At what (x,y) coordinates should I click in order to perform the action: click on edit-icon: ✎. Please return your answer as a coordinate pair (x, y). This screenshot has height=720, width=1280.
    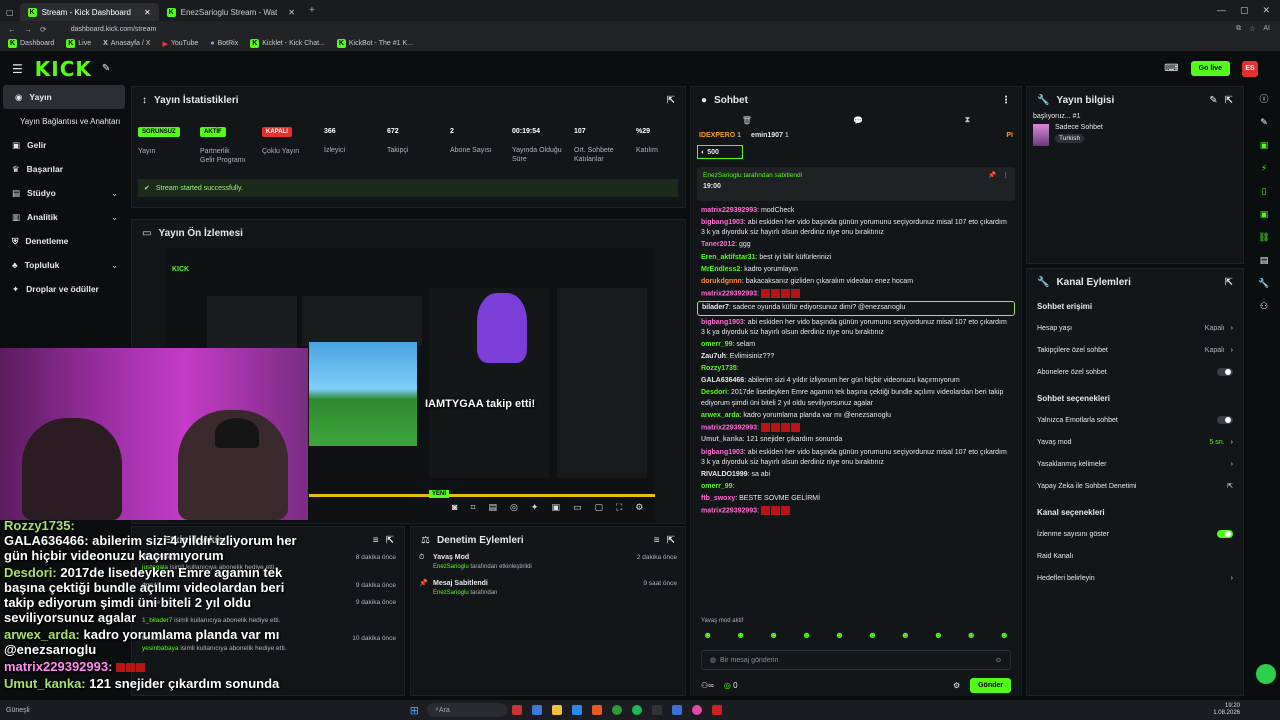
    Looking at the image, I should click on (1213, 100).